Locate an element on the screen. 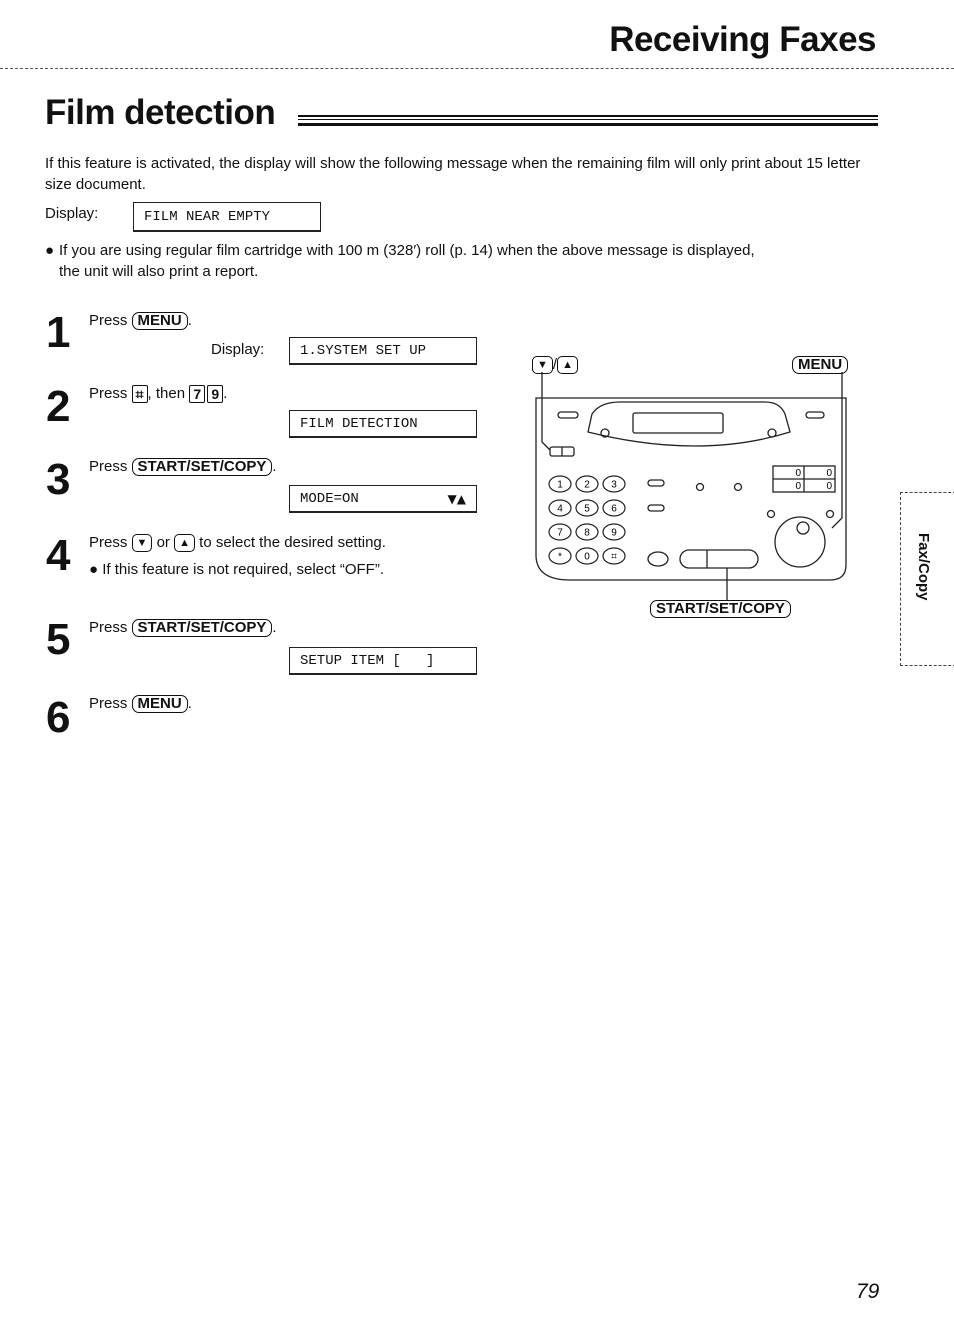 This screenshot has width=954, height=1329. step-2-text: Press ⌗, then 79. is located at coordinates (158, 394).